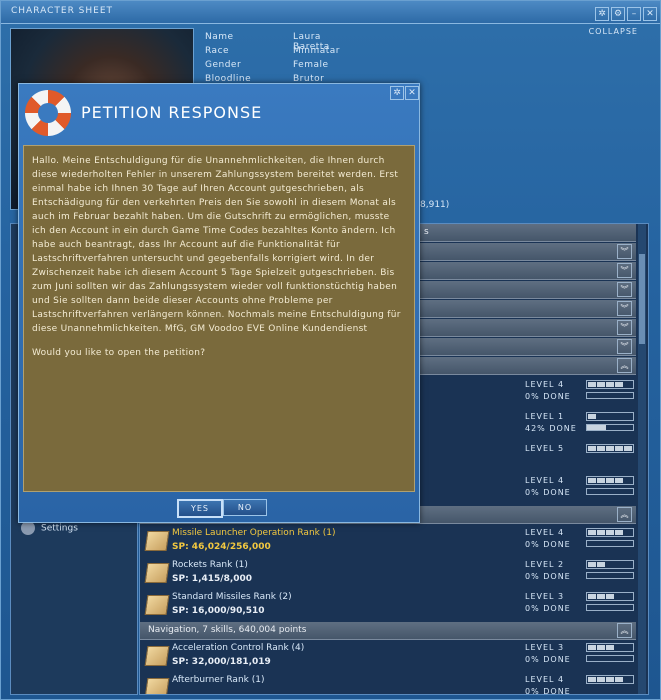  What do you see at coordinates (266, 65) in the screenshot?
I see `info-row-gender: Gender Female` at bounding box center [266, 65].